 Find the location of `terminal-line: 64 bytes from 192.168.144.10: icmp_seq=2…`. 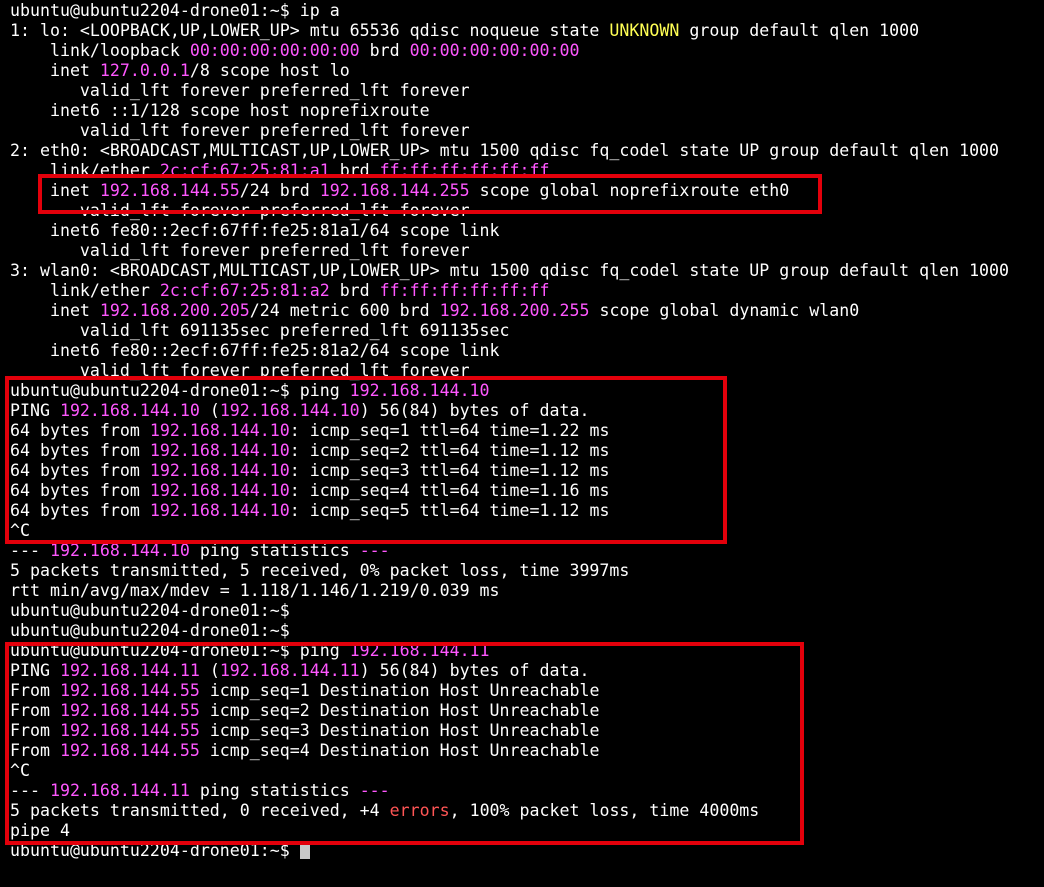

terminal-line: 64 bytes from 192.168.144.10: icmp_seq=2… is located at coordinates (509, 451).